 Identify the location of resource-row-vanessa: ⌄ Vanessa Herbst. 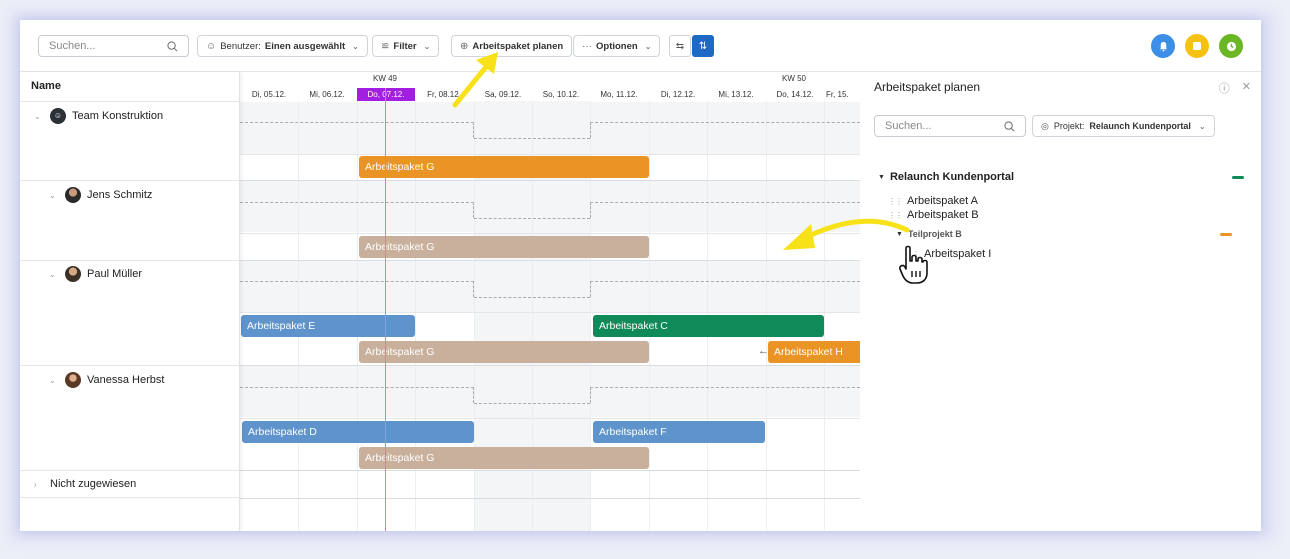
(106, 380).